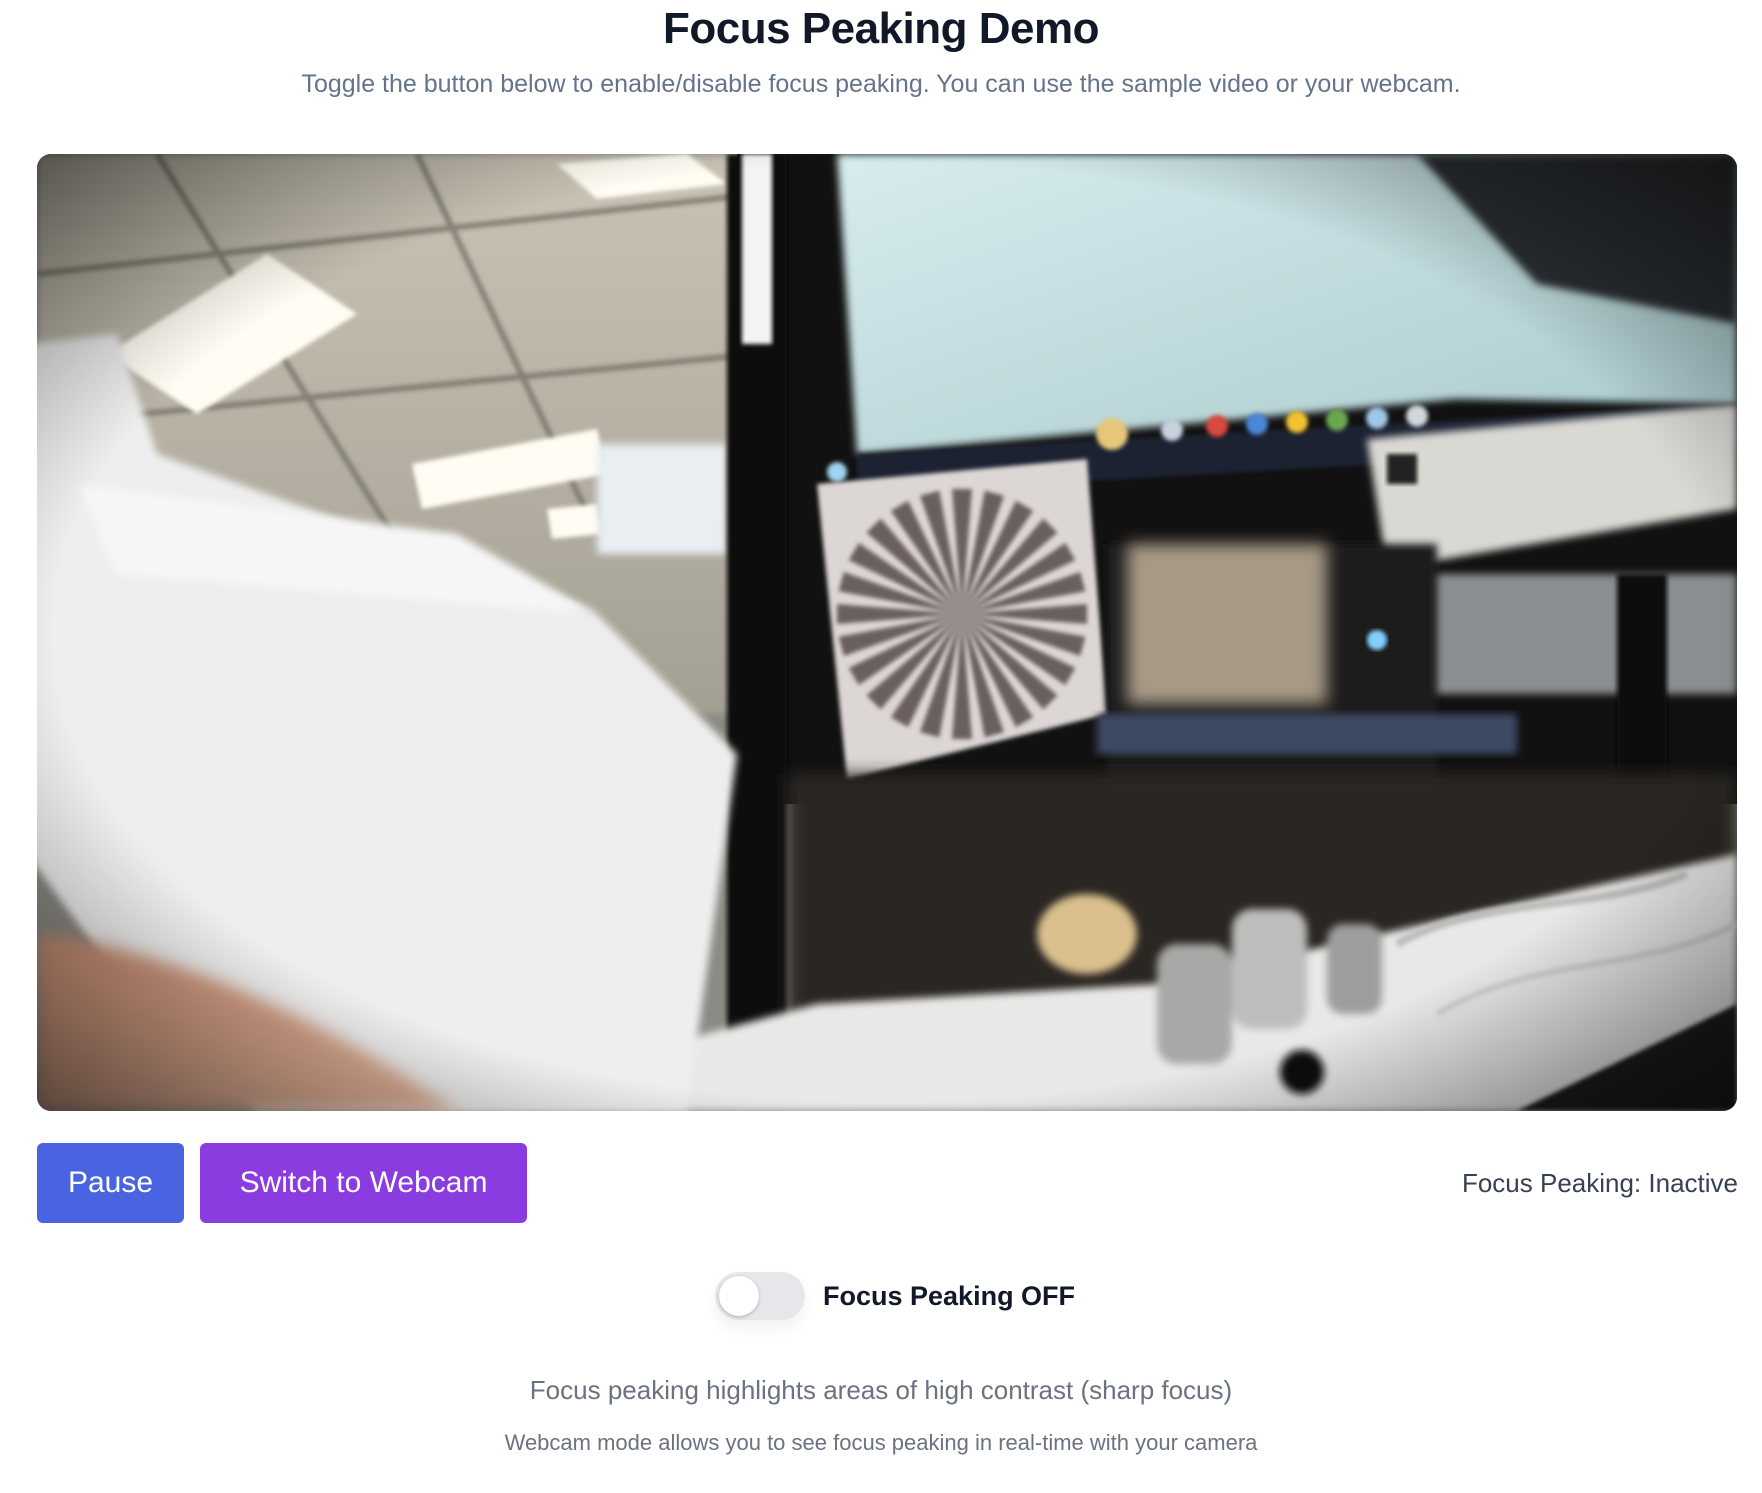 The width and height of the screenshot is (1762, 1493). What do you see at coordinates (739, 1296) in the screenshot?
I see `toggle-knob` at bounding box center [739, 1296].